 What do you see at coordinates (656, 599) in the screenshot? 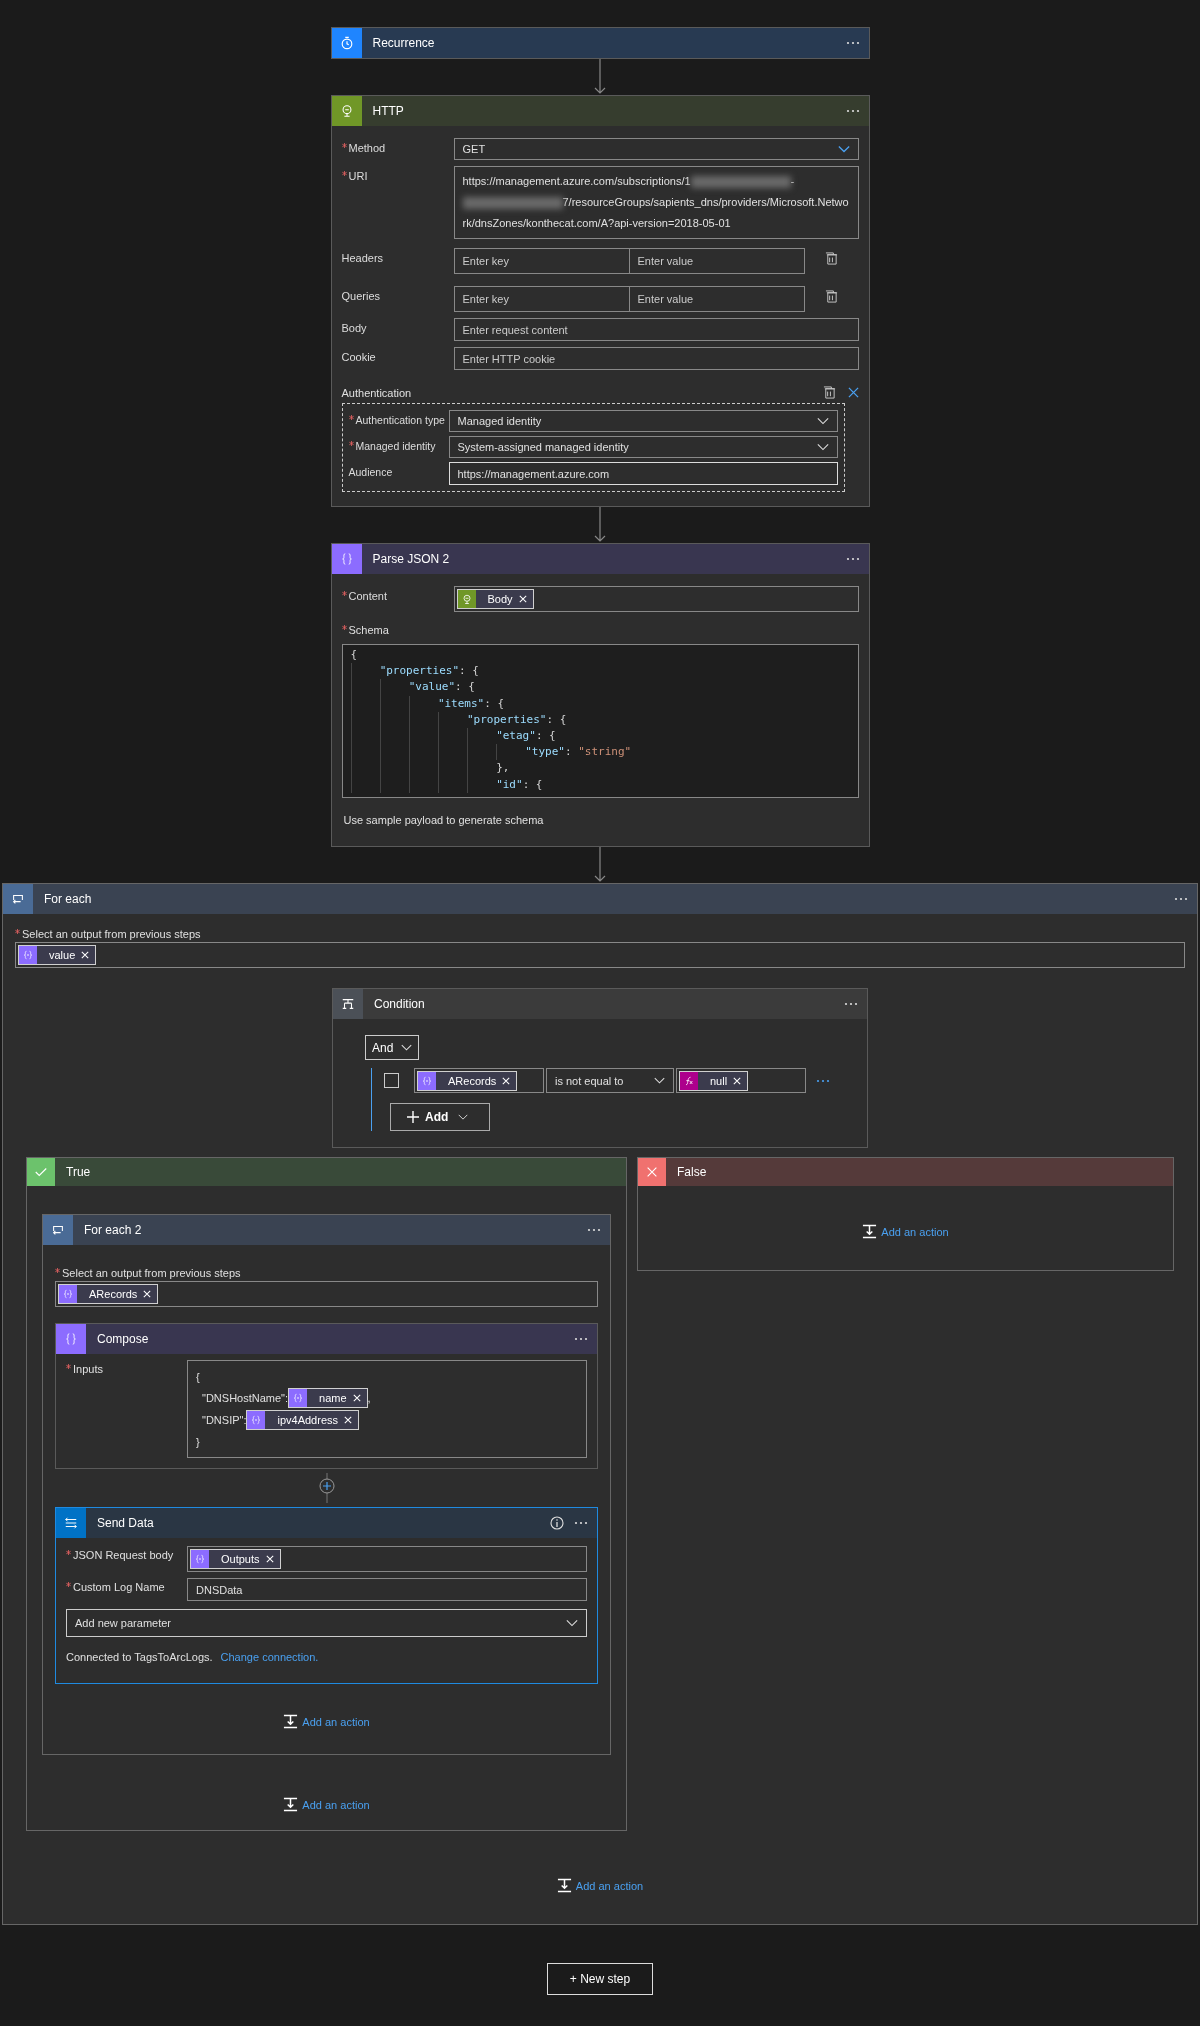
I see `content-field: Body` at bounding box center [656, 599].